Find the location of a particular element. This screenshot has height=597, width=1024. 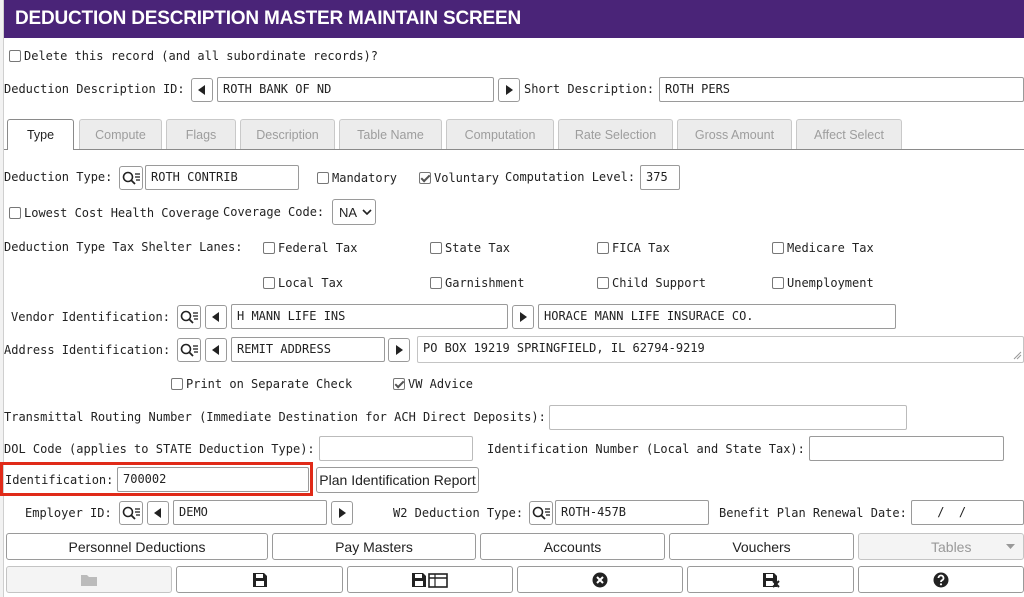

renewal-date-field: / / is located at coordinates (967, 512).